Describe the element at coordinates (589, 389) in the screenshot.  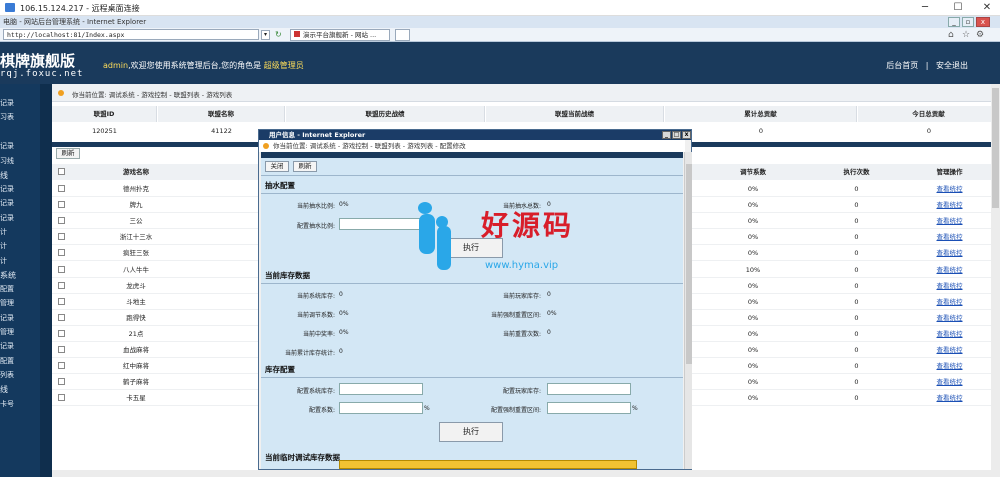
I see `cfg-player-input` at that location.